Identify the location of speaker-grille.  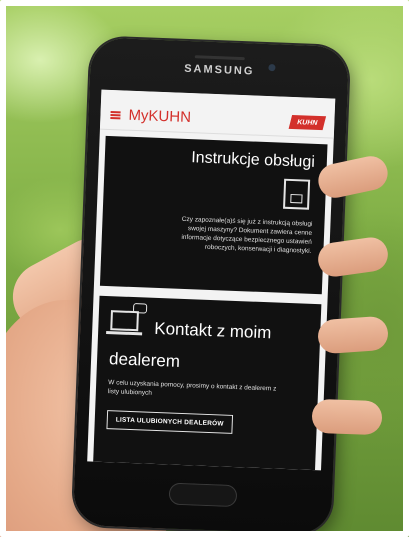
(219, 58).